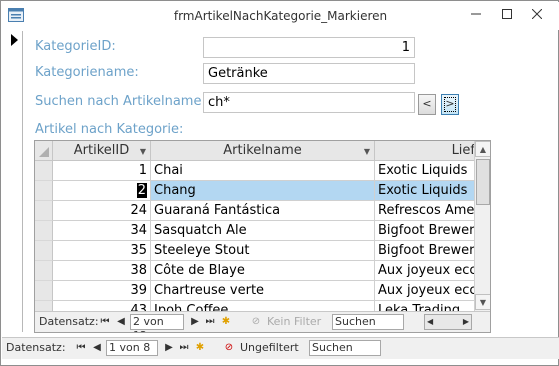 The image size is (559, 366). What do you see at coordinates (309, 47) in the screenshot?
I see `kategorieid-field: 1` at bounding box center [309, 47].